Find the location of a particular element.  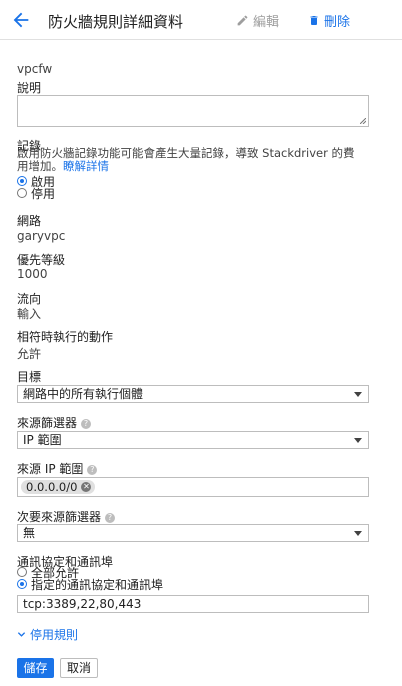

secondary-filter-select: 無 is located at coordinates (193, 533).